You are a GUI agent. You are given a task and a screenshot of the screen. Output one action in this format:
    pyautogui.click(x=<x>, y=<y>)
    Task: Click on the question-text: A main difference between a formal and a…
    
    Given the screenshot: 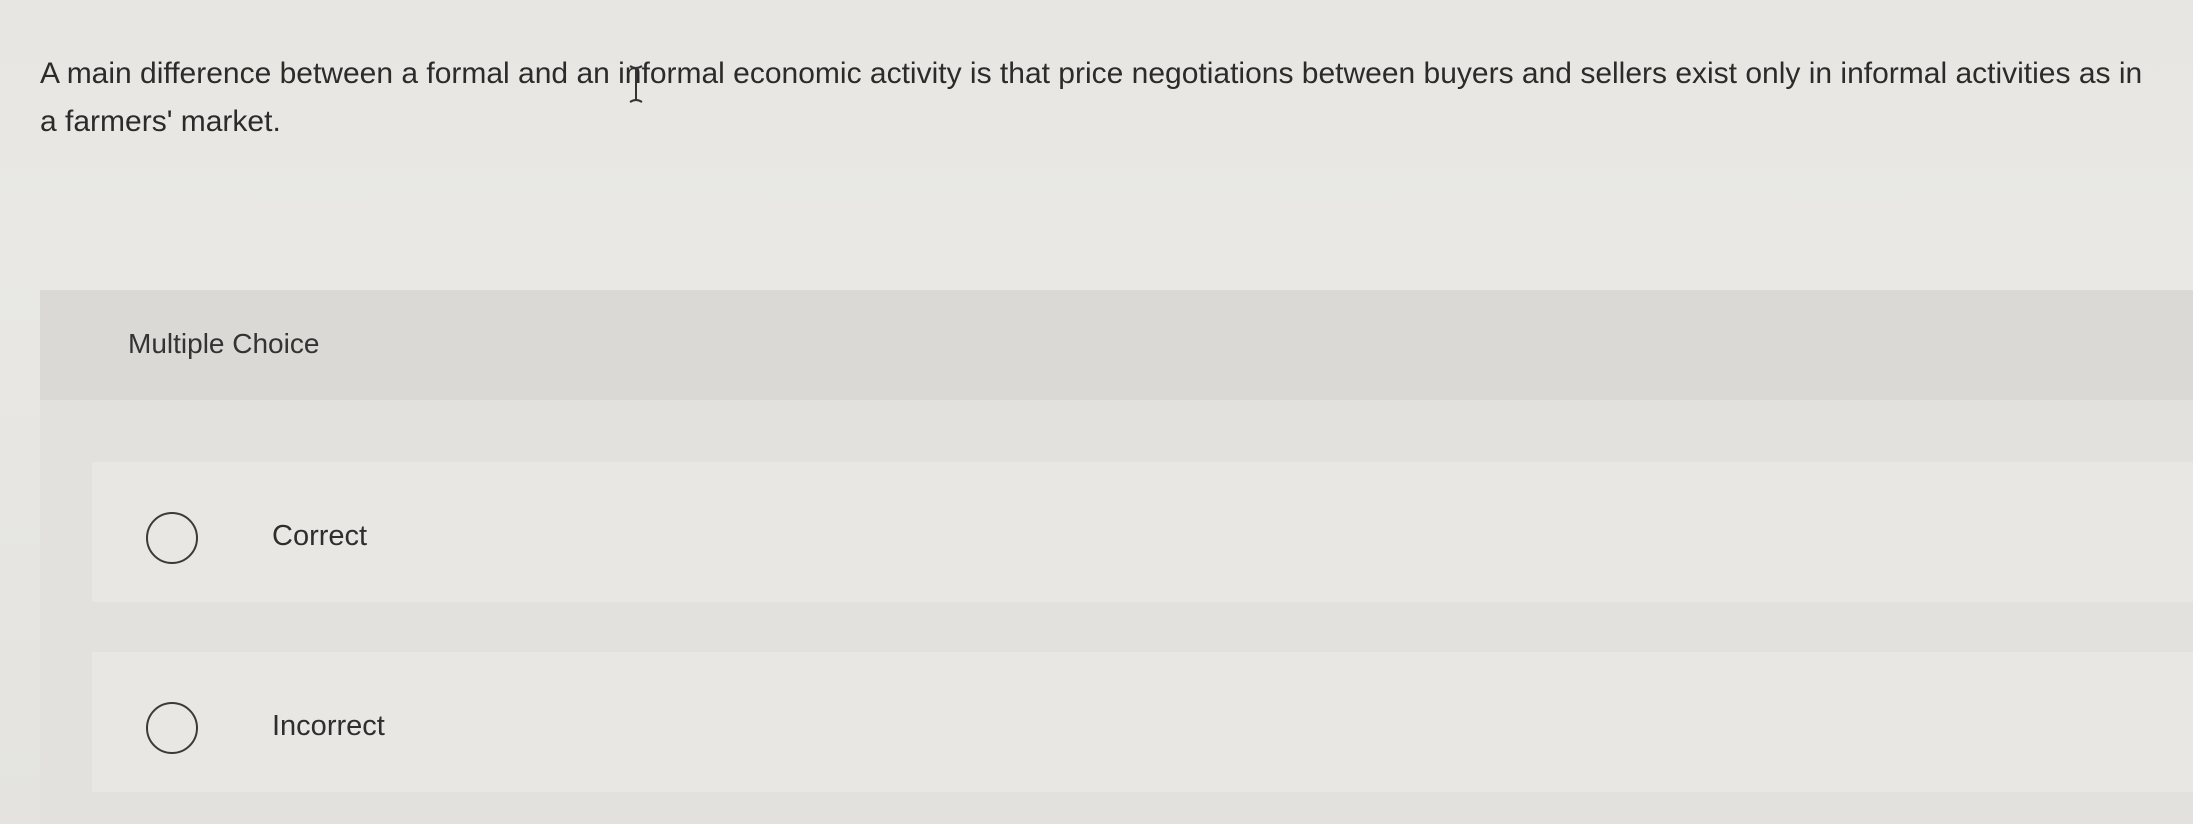 What is the action you would take?
    pyautogui.click(x=1091, y=97)
    